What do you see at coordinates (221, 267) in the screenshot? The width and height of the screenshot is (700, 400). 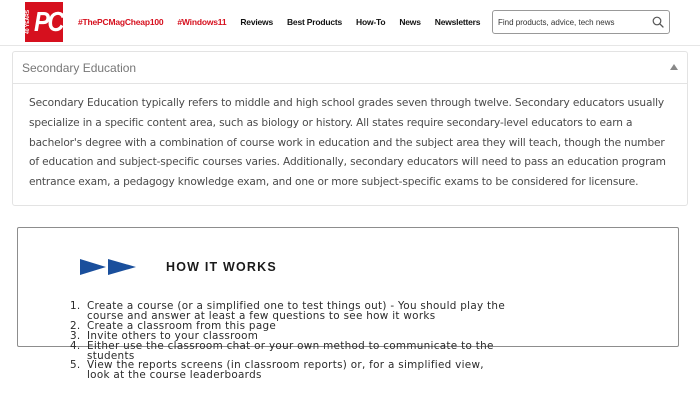 I see `how-it-works-heading: HOW IT WORKS` at bounding box center [221, 267].